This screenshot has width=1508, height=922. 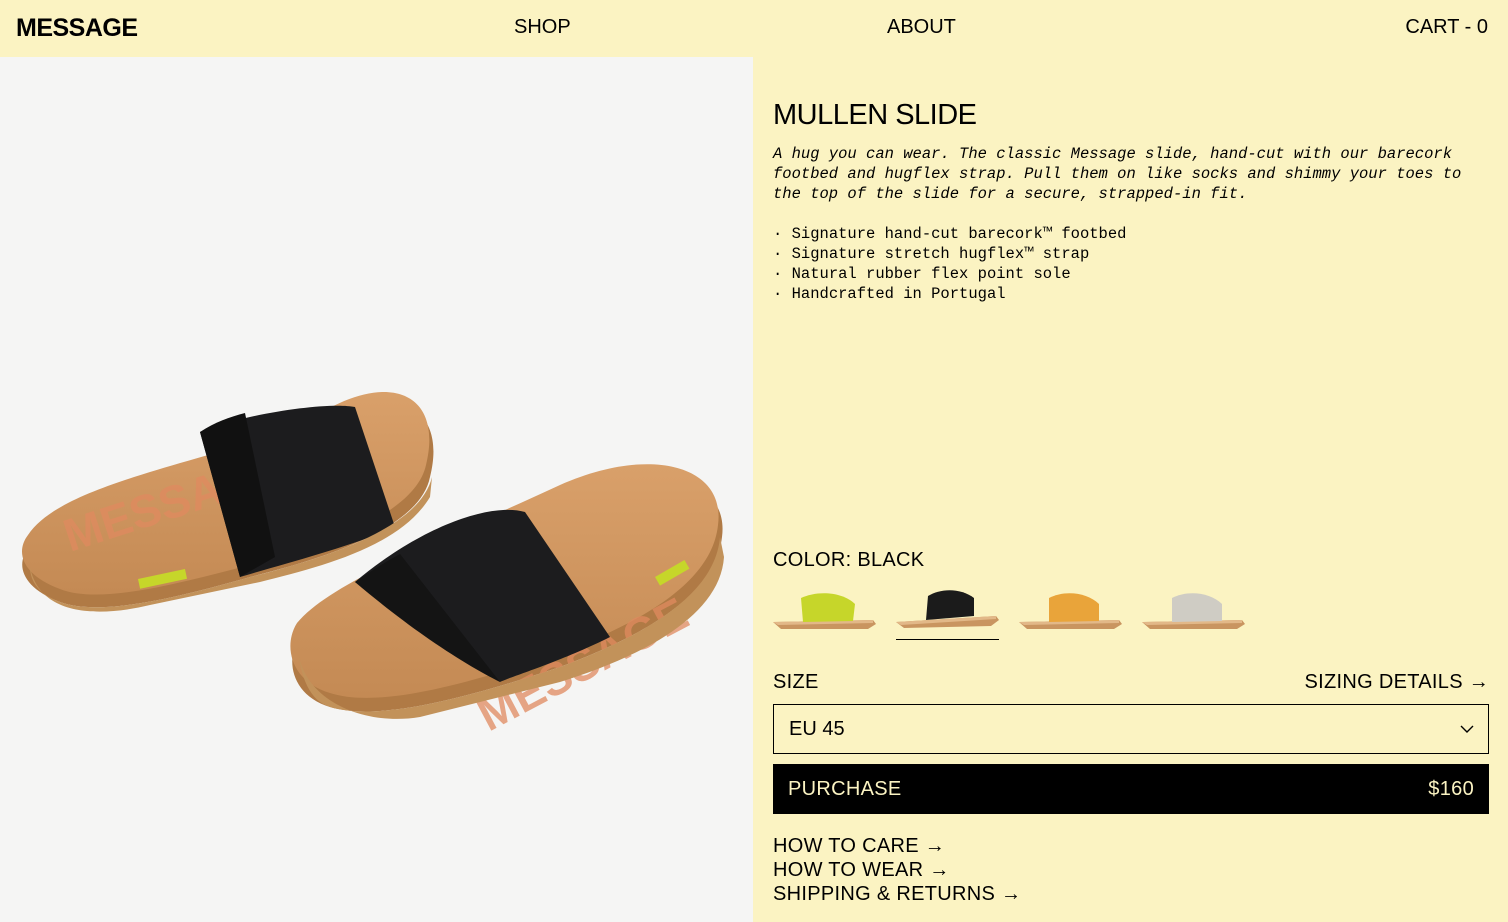 What do you see at coordinates (1446, 27) in the screenshot?
I see `cart-link: CART - 0` at bounding box center [1446, 27].